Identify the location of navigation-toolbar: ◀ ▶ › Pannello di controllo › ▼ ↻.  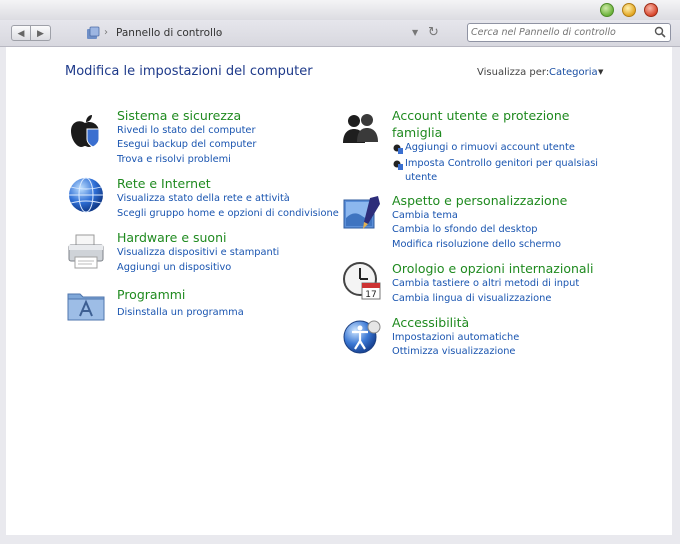
(340, 33).